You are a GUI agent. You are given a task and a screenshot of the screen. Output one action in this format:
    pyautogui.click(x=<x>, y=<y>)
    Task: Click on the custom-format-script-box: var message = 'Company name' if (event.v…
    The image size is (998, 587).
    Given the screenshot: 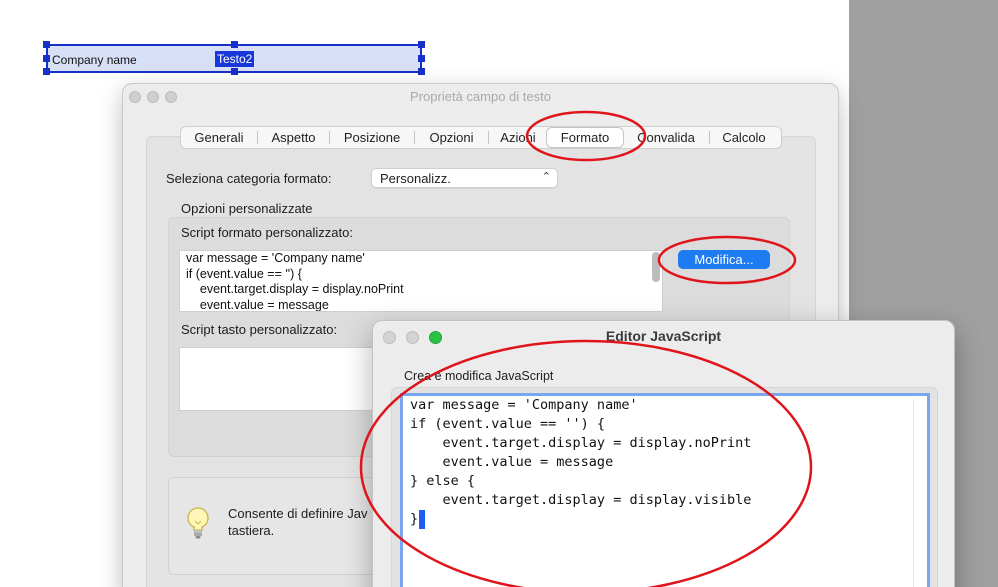 What is the action you would take?
    pyautogui.click(x=421, y=281)
    